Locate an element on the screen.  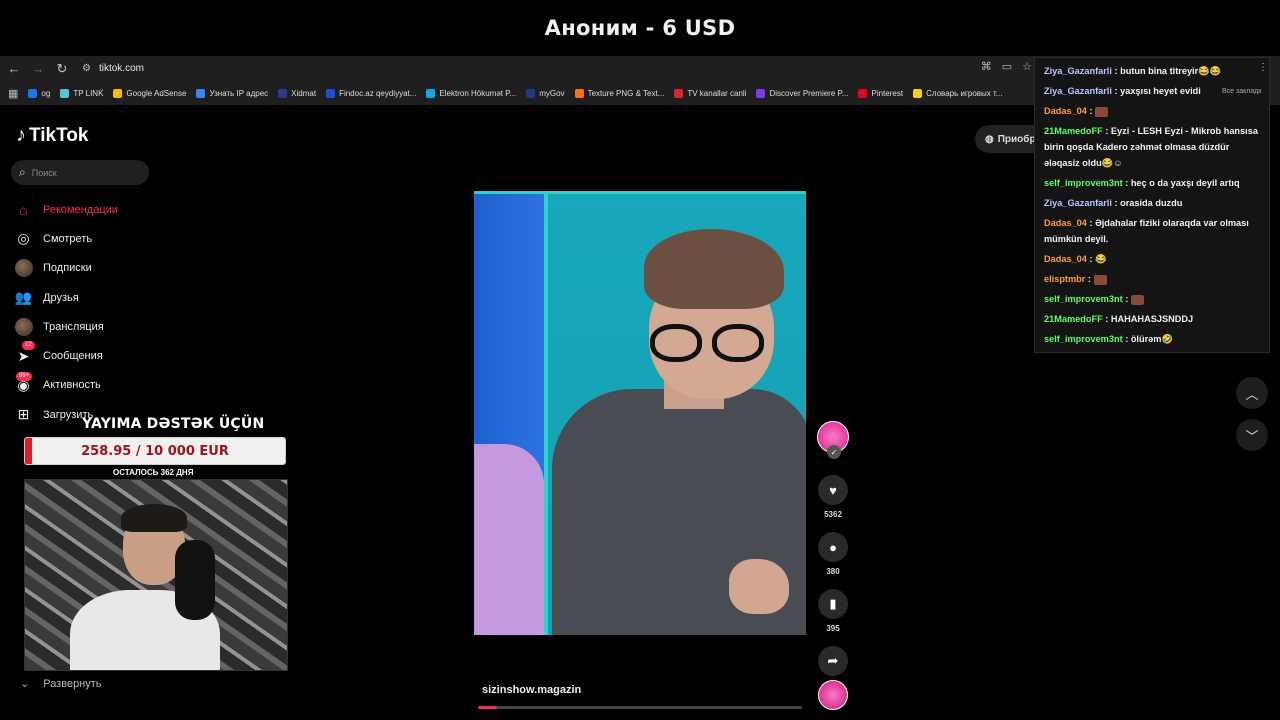
bookmark-item: Узнать IP адрес is located at coordinates (232, 93).